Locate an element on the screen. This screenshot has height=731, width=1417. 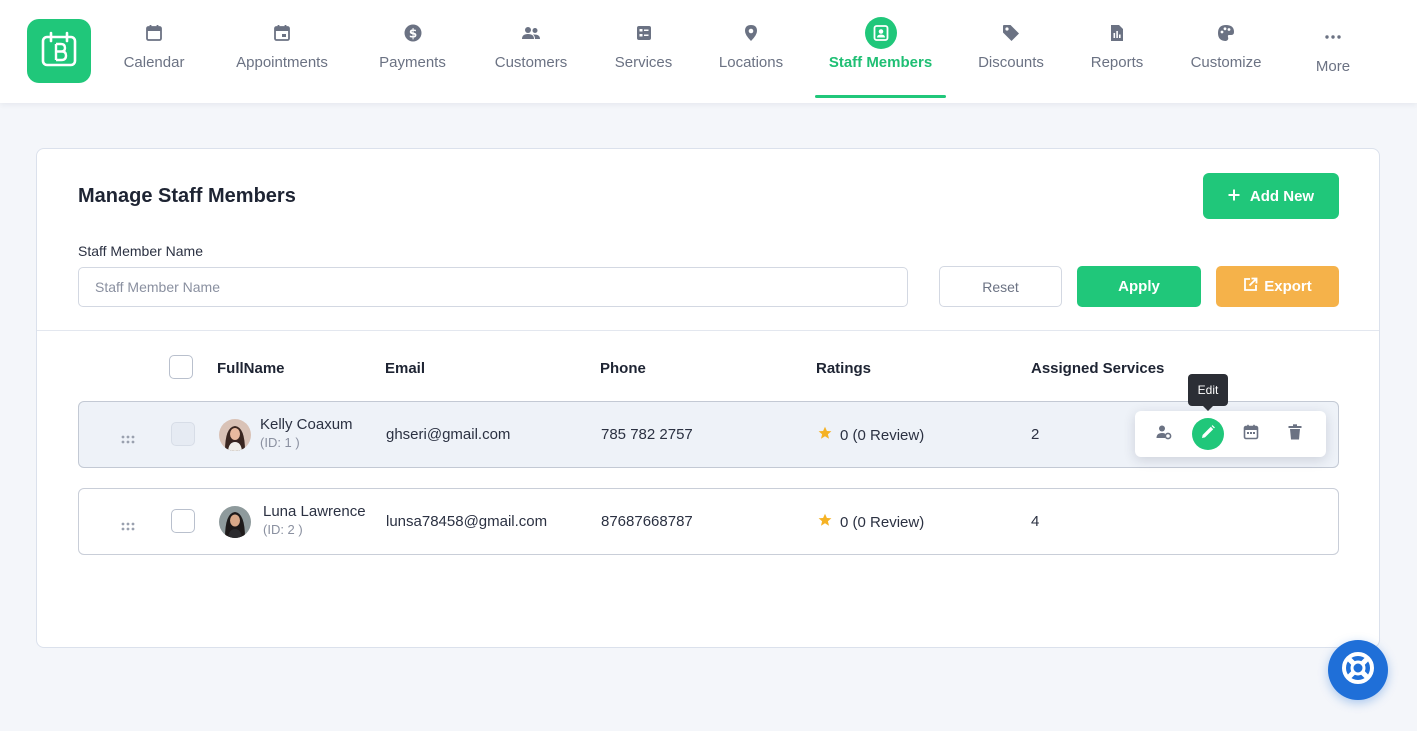
nav-label: Customize is located at coordinates (1226, 62).